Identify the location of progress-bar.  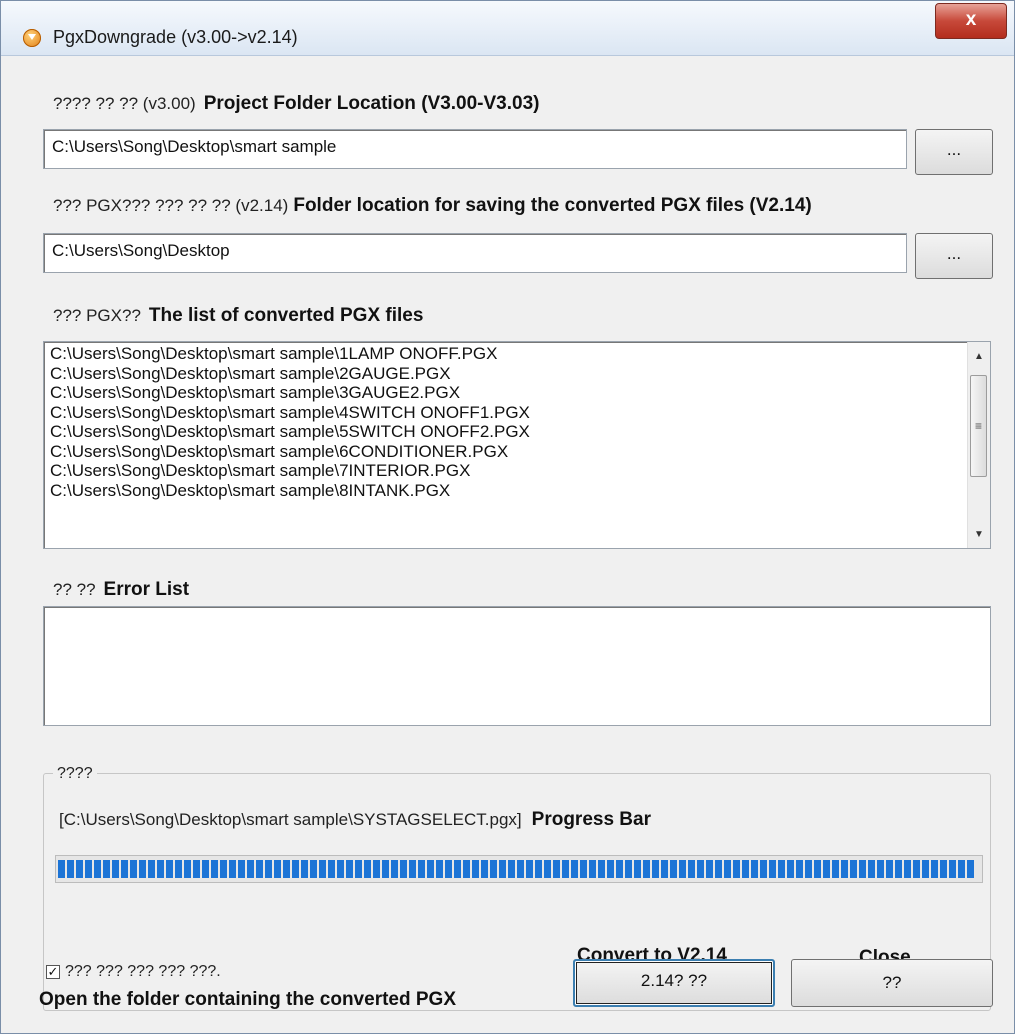
(519, 869).